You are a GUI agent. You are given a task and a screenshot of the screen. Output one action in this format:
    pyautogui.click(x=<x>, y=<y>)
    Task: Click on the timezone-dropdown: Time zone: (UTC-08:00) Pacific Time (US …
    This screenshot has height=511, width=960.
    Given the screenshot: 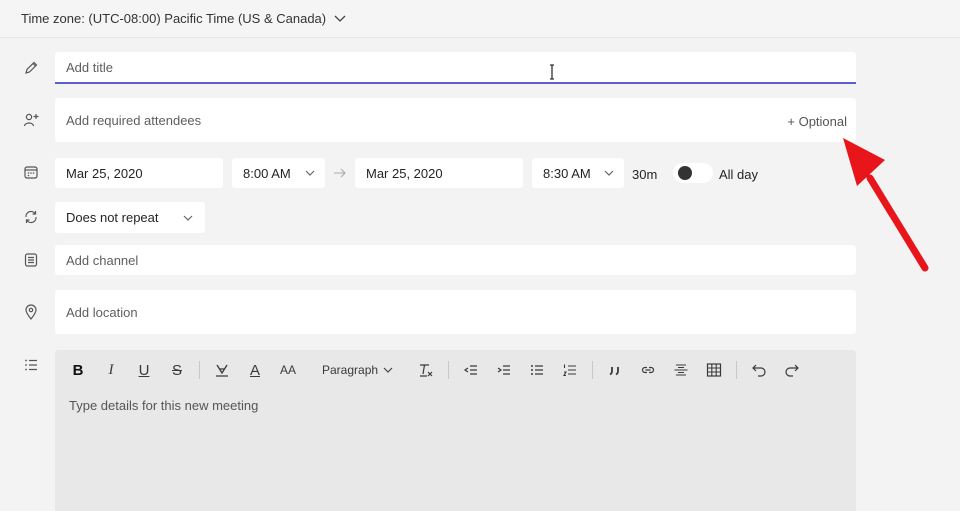 What is the action you would take?
    pyautogui.click(x=183, y=18)
    